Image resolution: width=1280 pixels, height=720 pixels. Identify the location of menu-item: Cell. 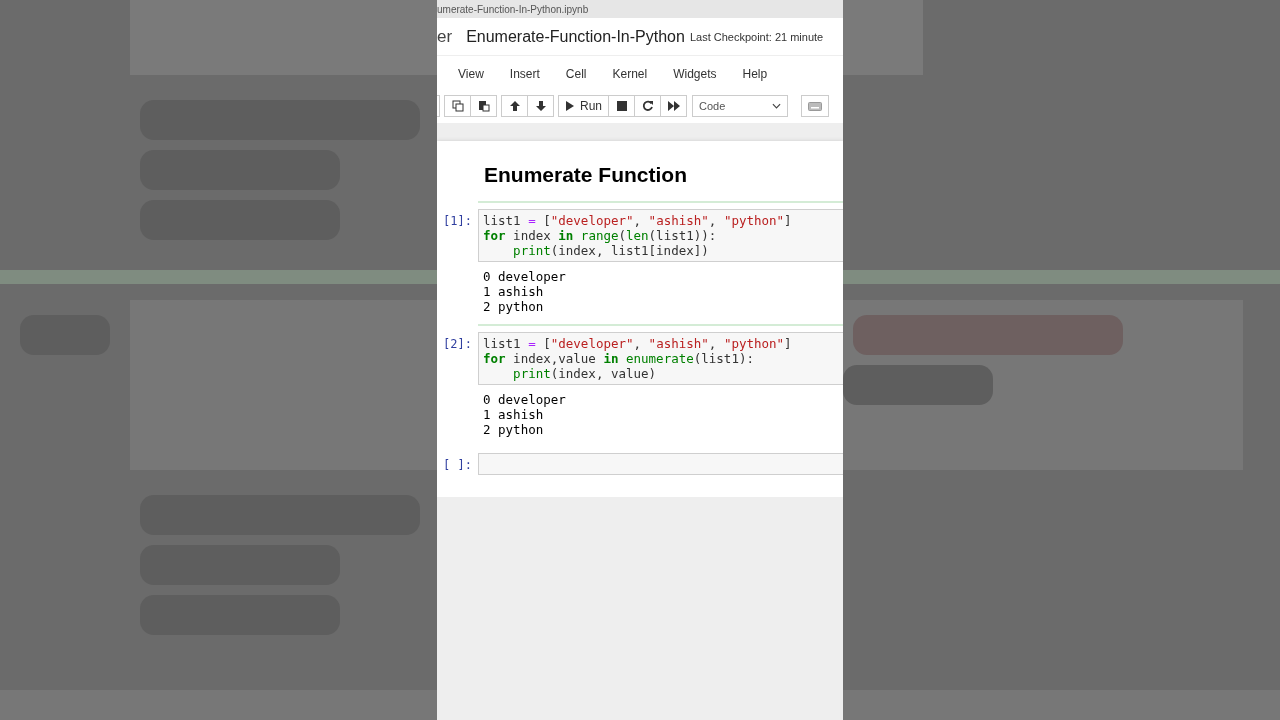
(576, 73).